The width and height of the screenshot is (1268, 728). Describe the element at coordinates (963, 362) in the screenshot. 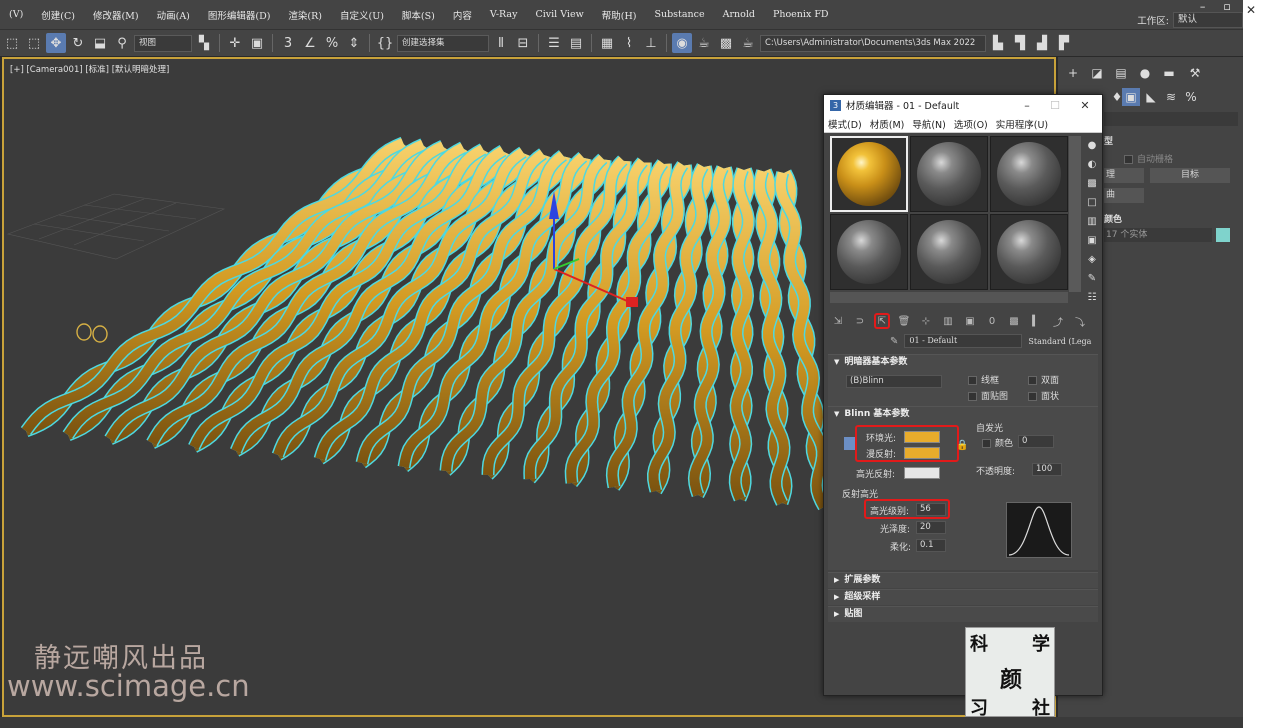

I see `rollout-header: ▼ 明暗器基本参数` at that location.